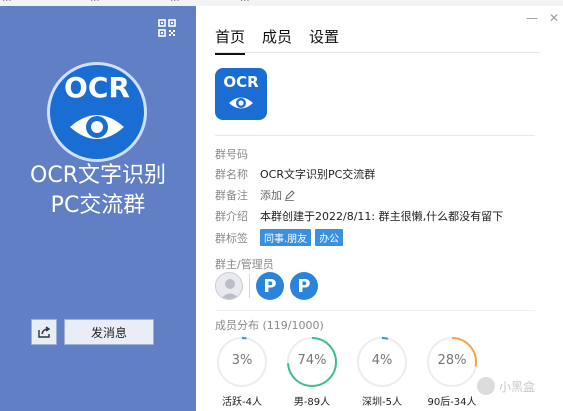 This screenshot has width=563, height=411. What do you see at coordinates (230, 289) in the screenshot?
I see `user-silhouette-icon` at bounding box center [230, 289].